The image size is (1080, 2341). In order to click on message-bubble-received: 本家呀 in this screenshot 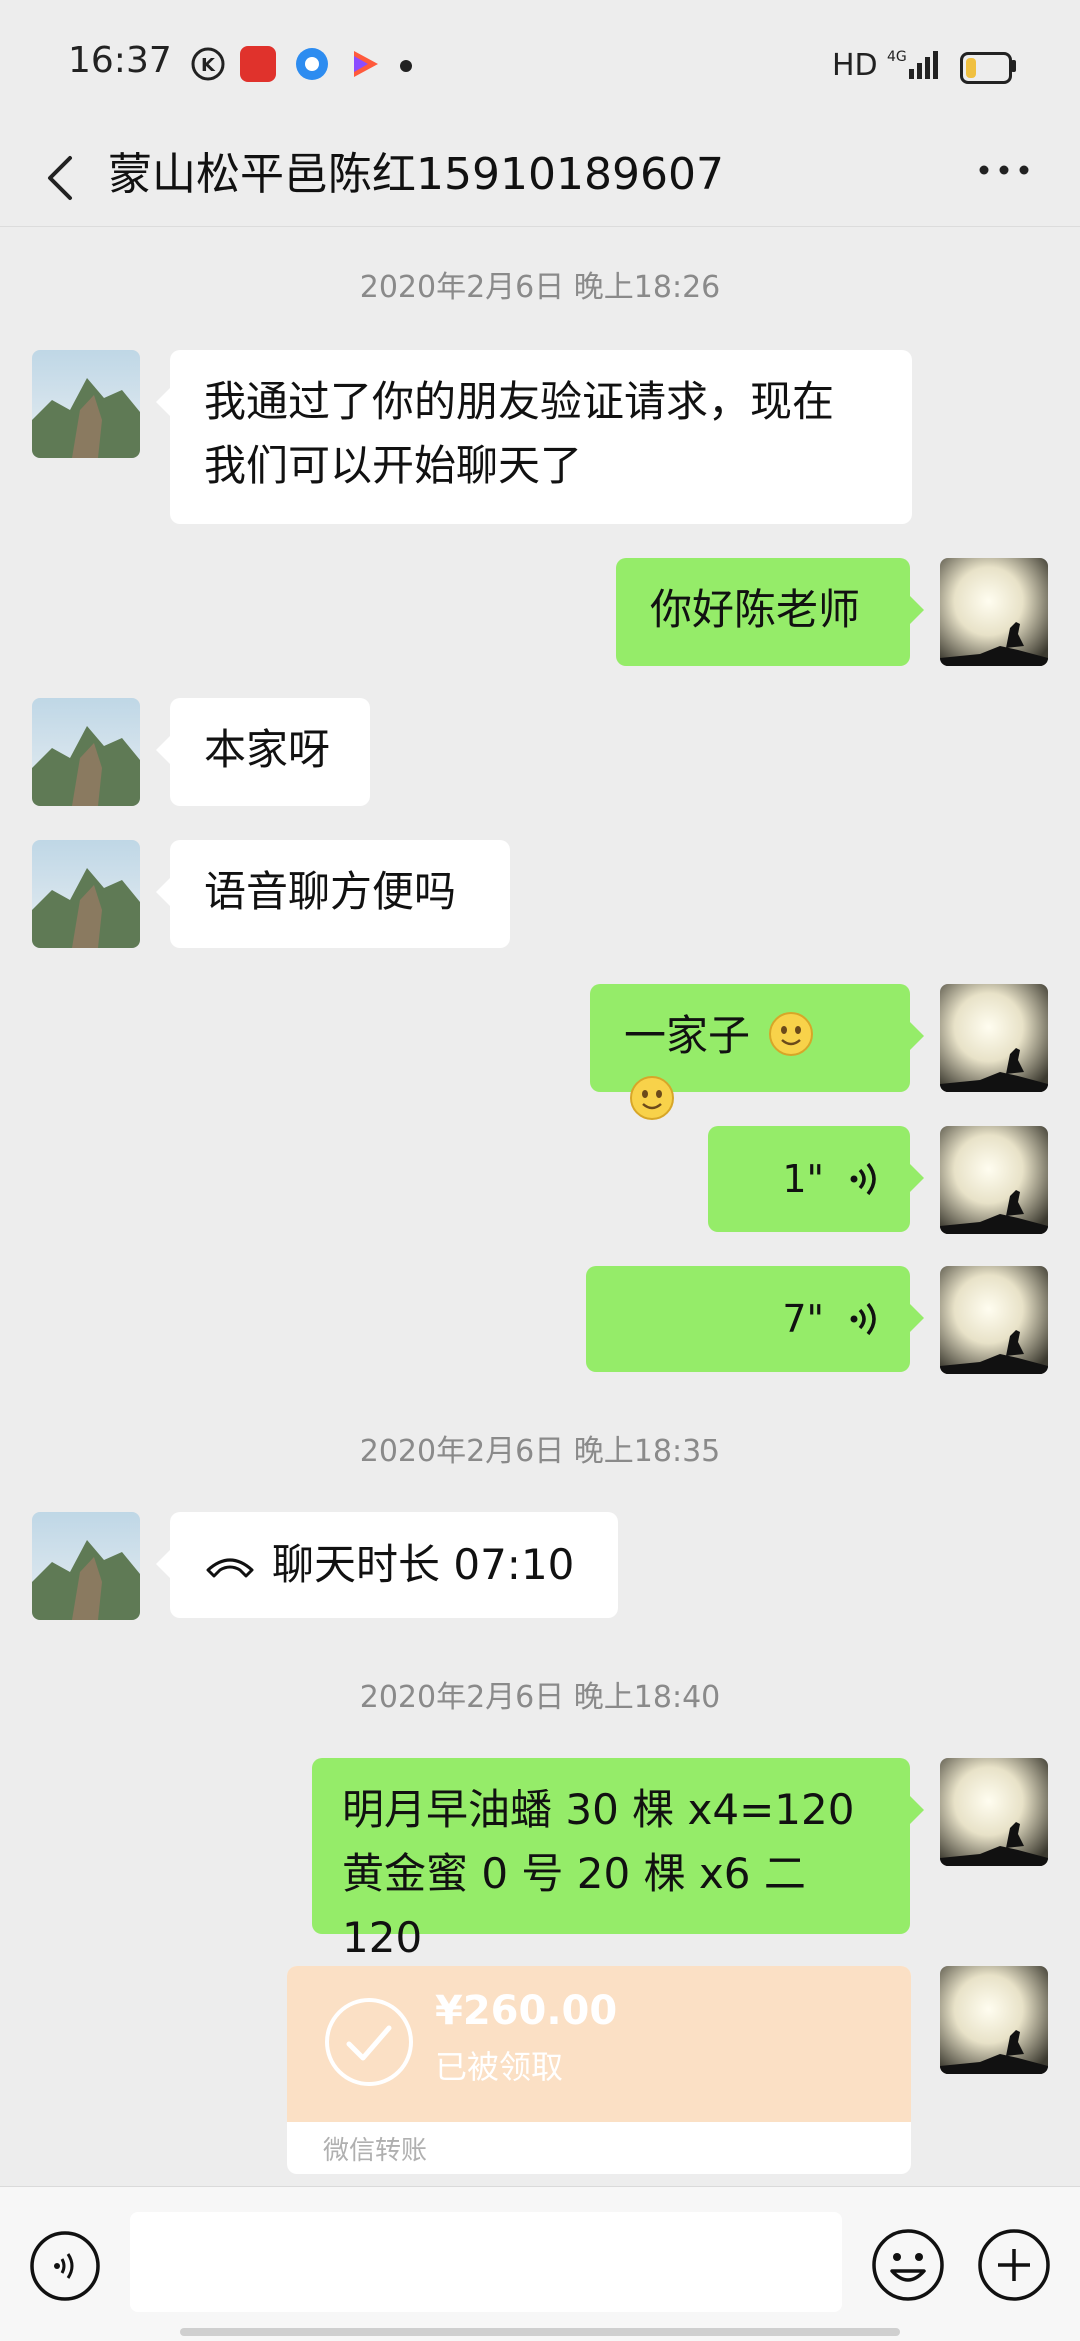, I will do `click(263, 752)`.